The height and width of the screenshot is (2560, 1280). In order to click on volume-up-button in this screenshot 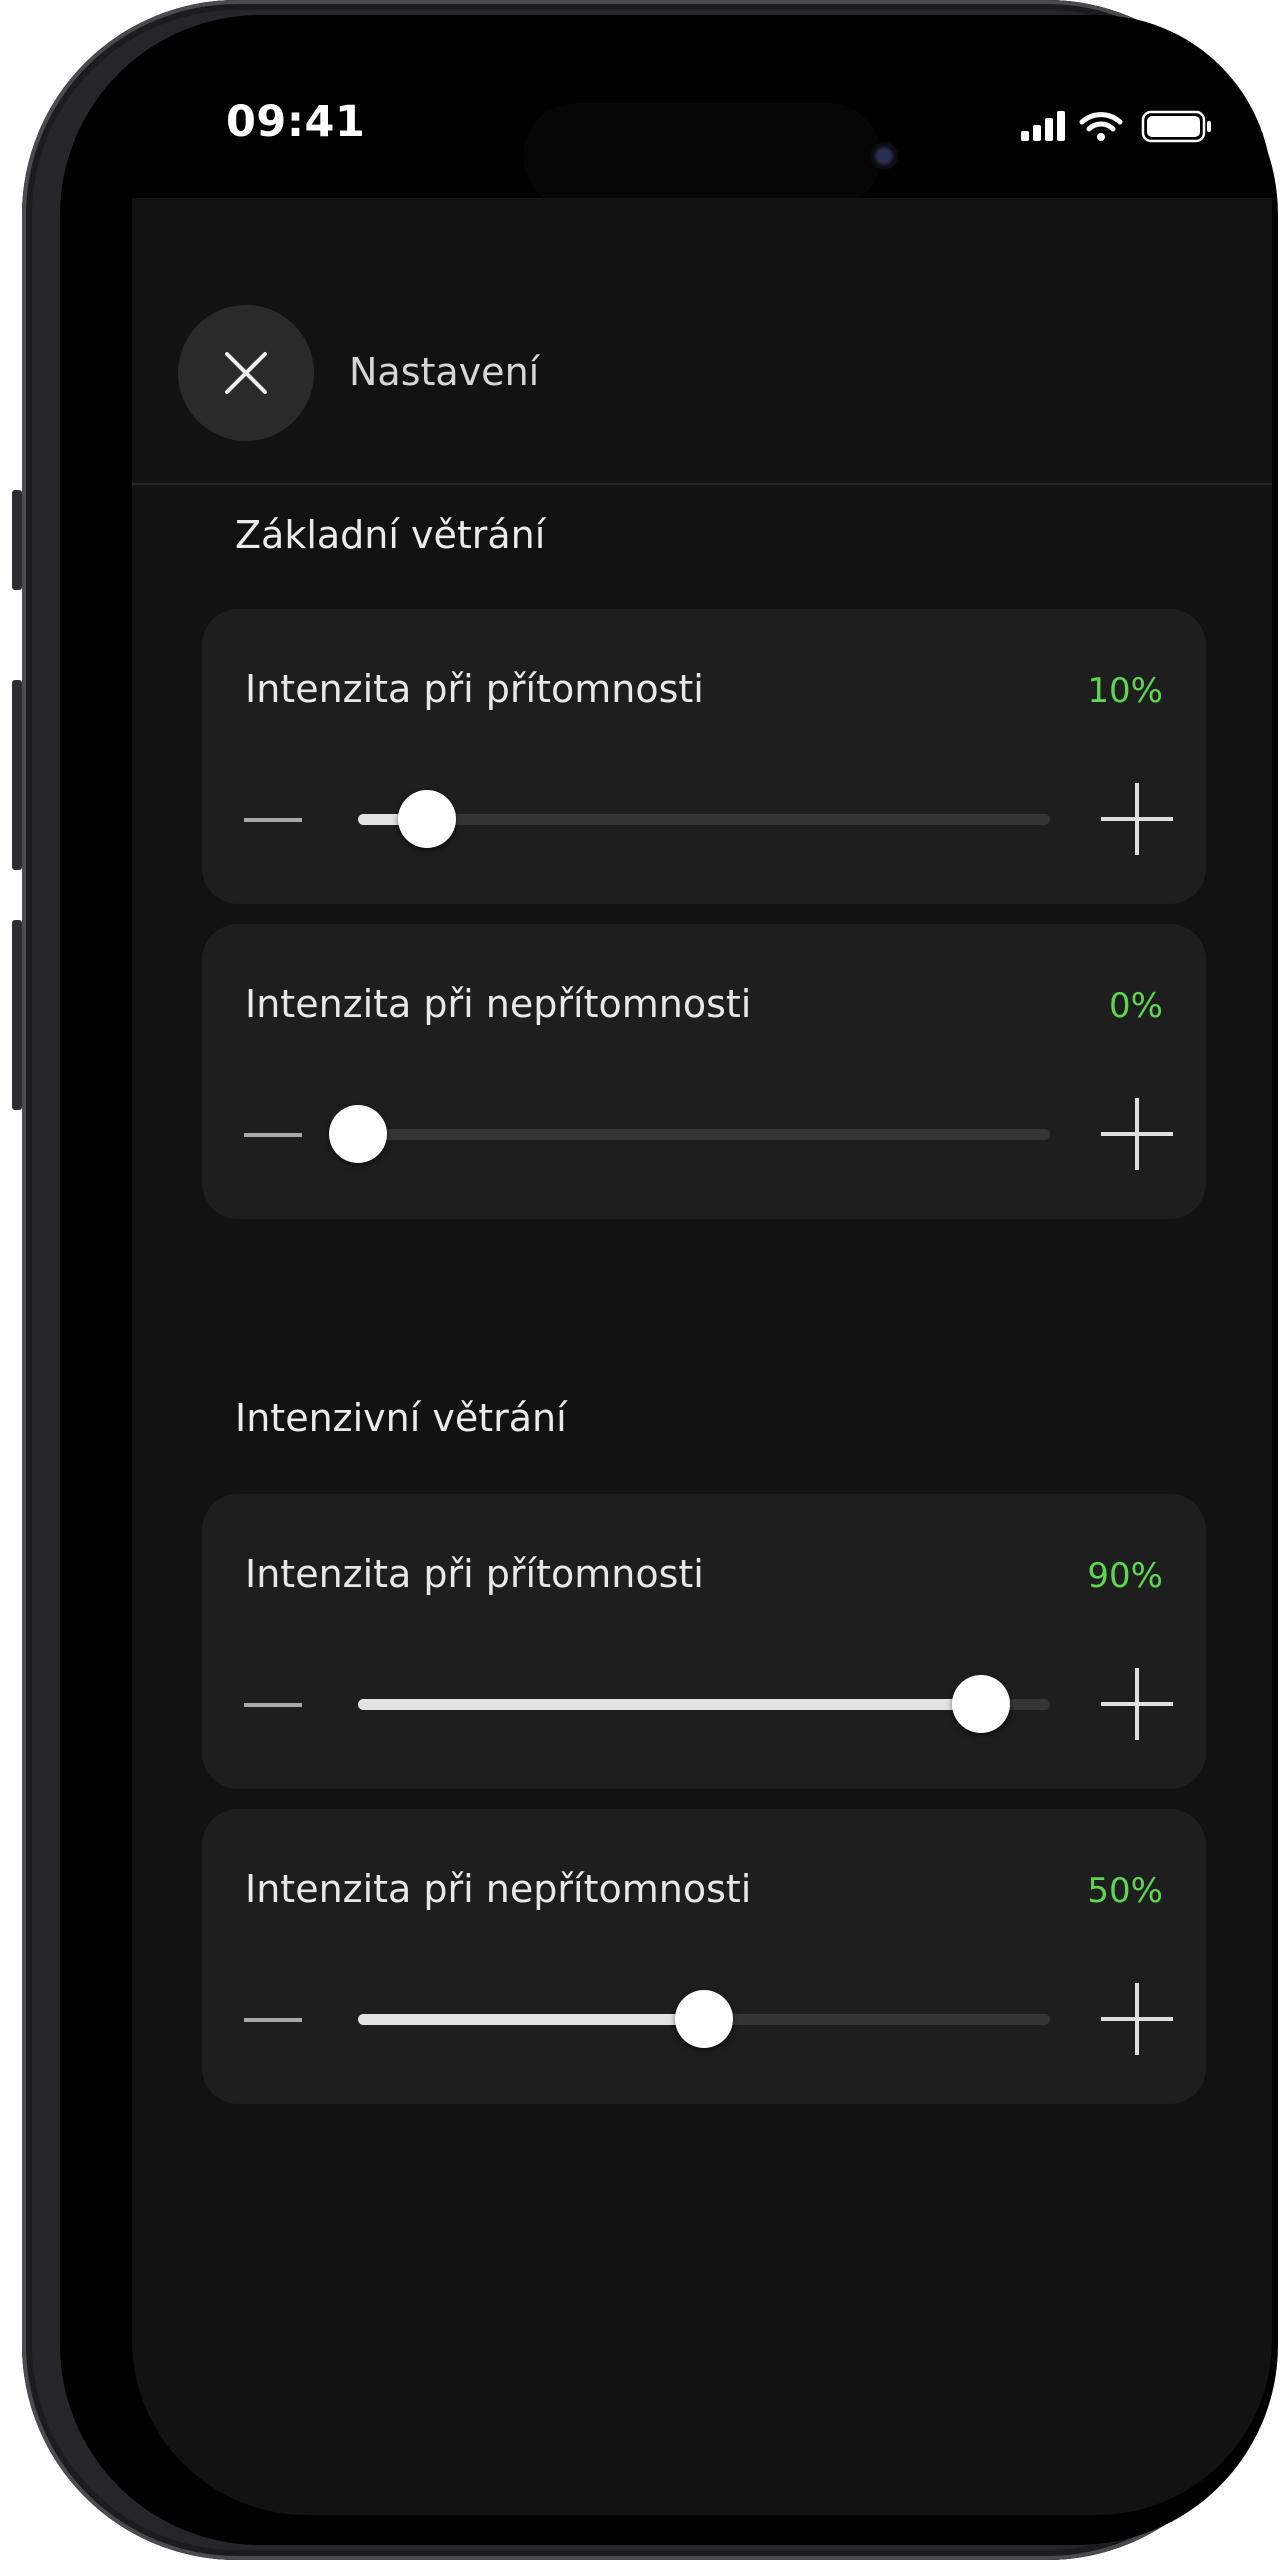, I will do `click(17, 775)`.